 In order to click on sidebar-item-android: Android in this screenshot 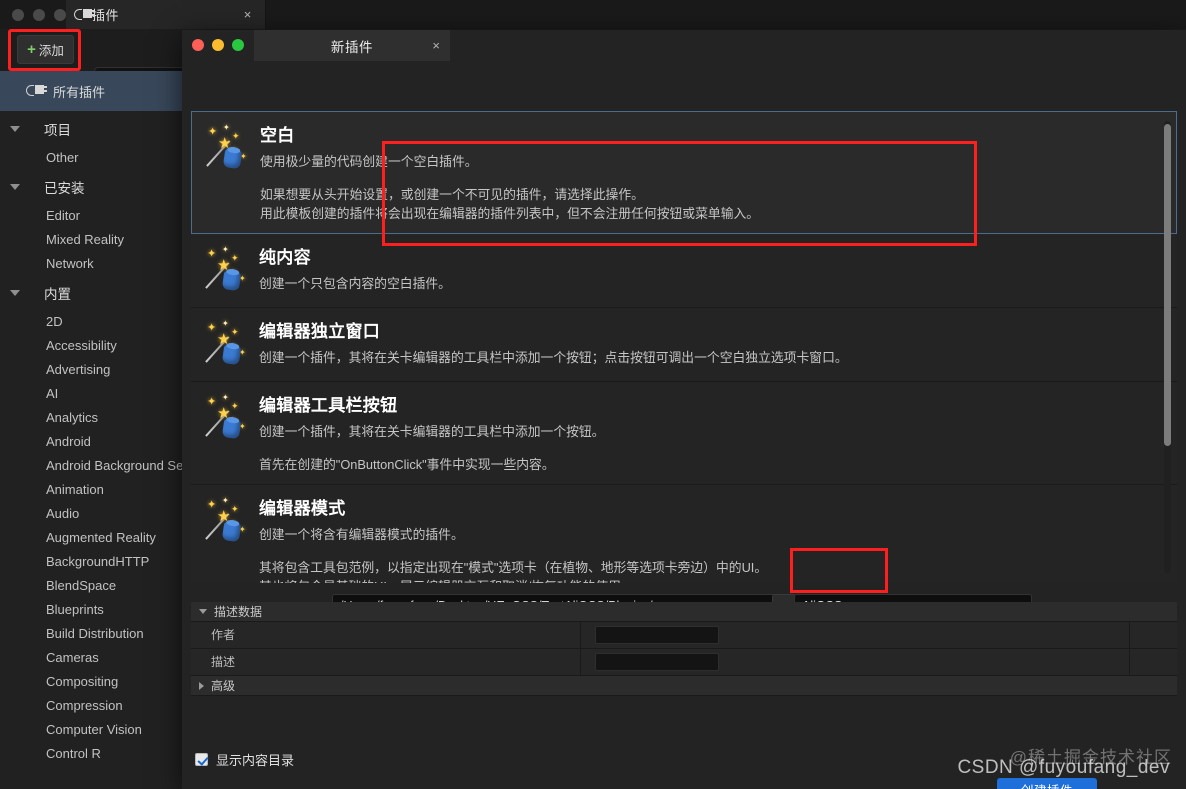, I will do `click(93, 441)`.